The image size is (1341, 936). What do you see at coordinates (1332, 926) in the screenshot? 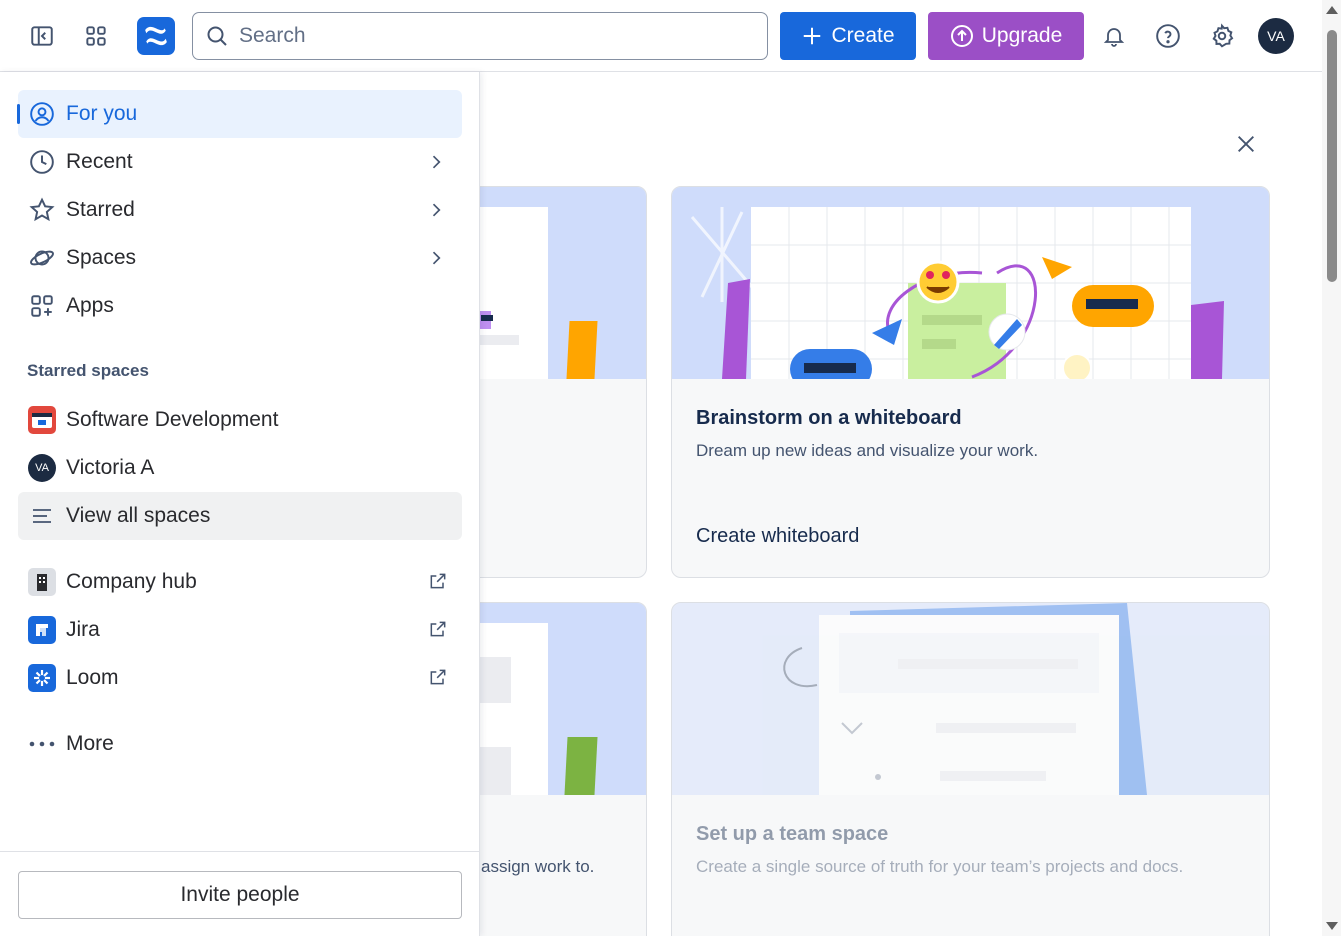
I see `scroll-down-arrow-icon` at bounding box center [1332, 926].